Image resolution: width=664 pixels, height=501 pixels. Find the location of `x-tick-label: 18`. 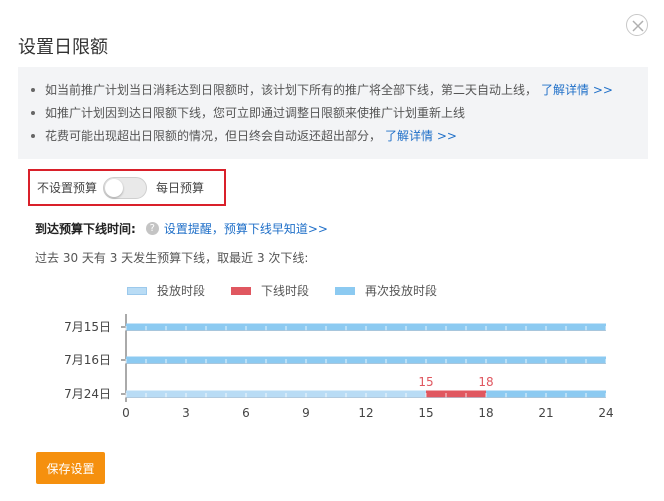

x-tick-label: 18 is located at coordinates (485, 413).